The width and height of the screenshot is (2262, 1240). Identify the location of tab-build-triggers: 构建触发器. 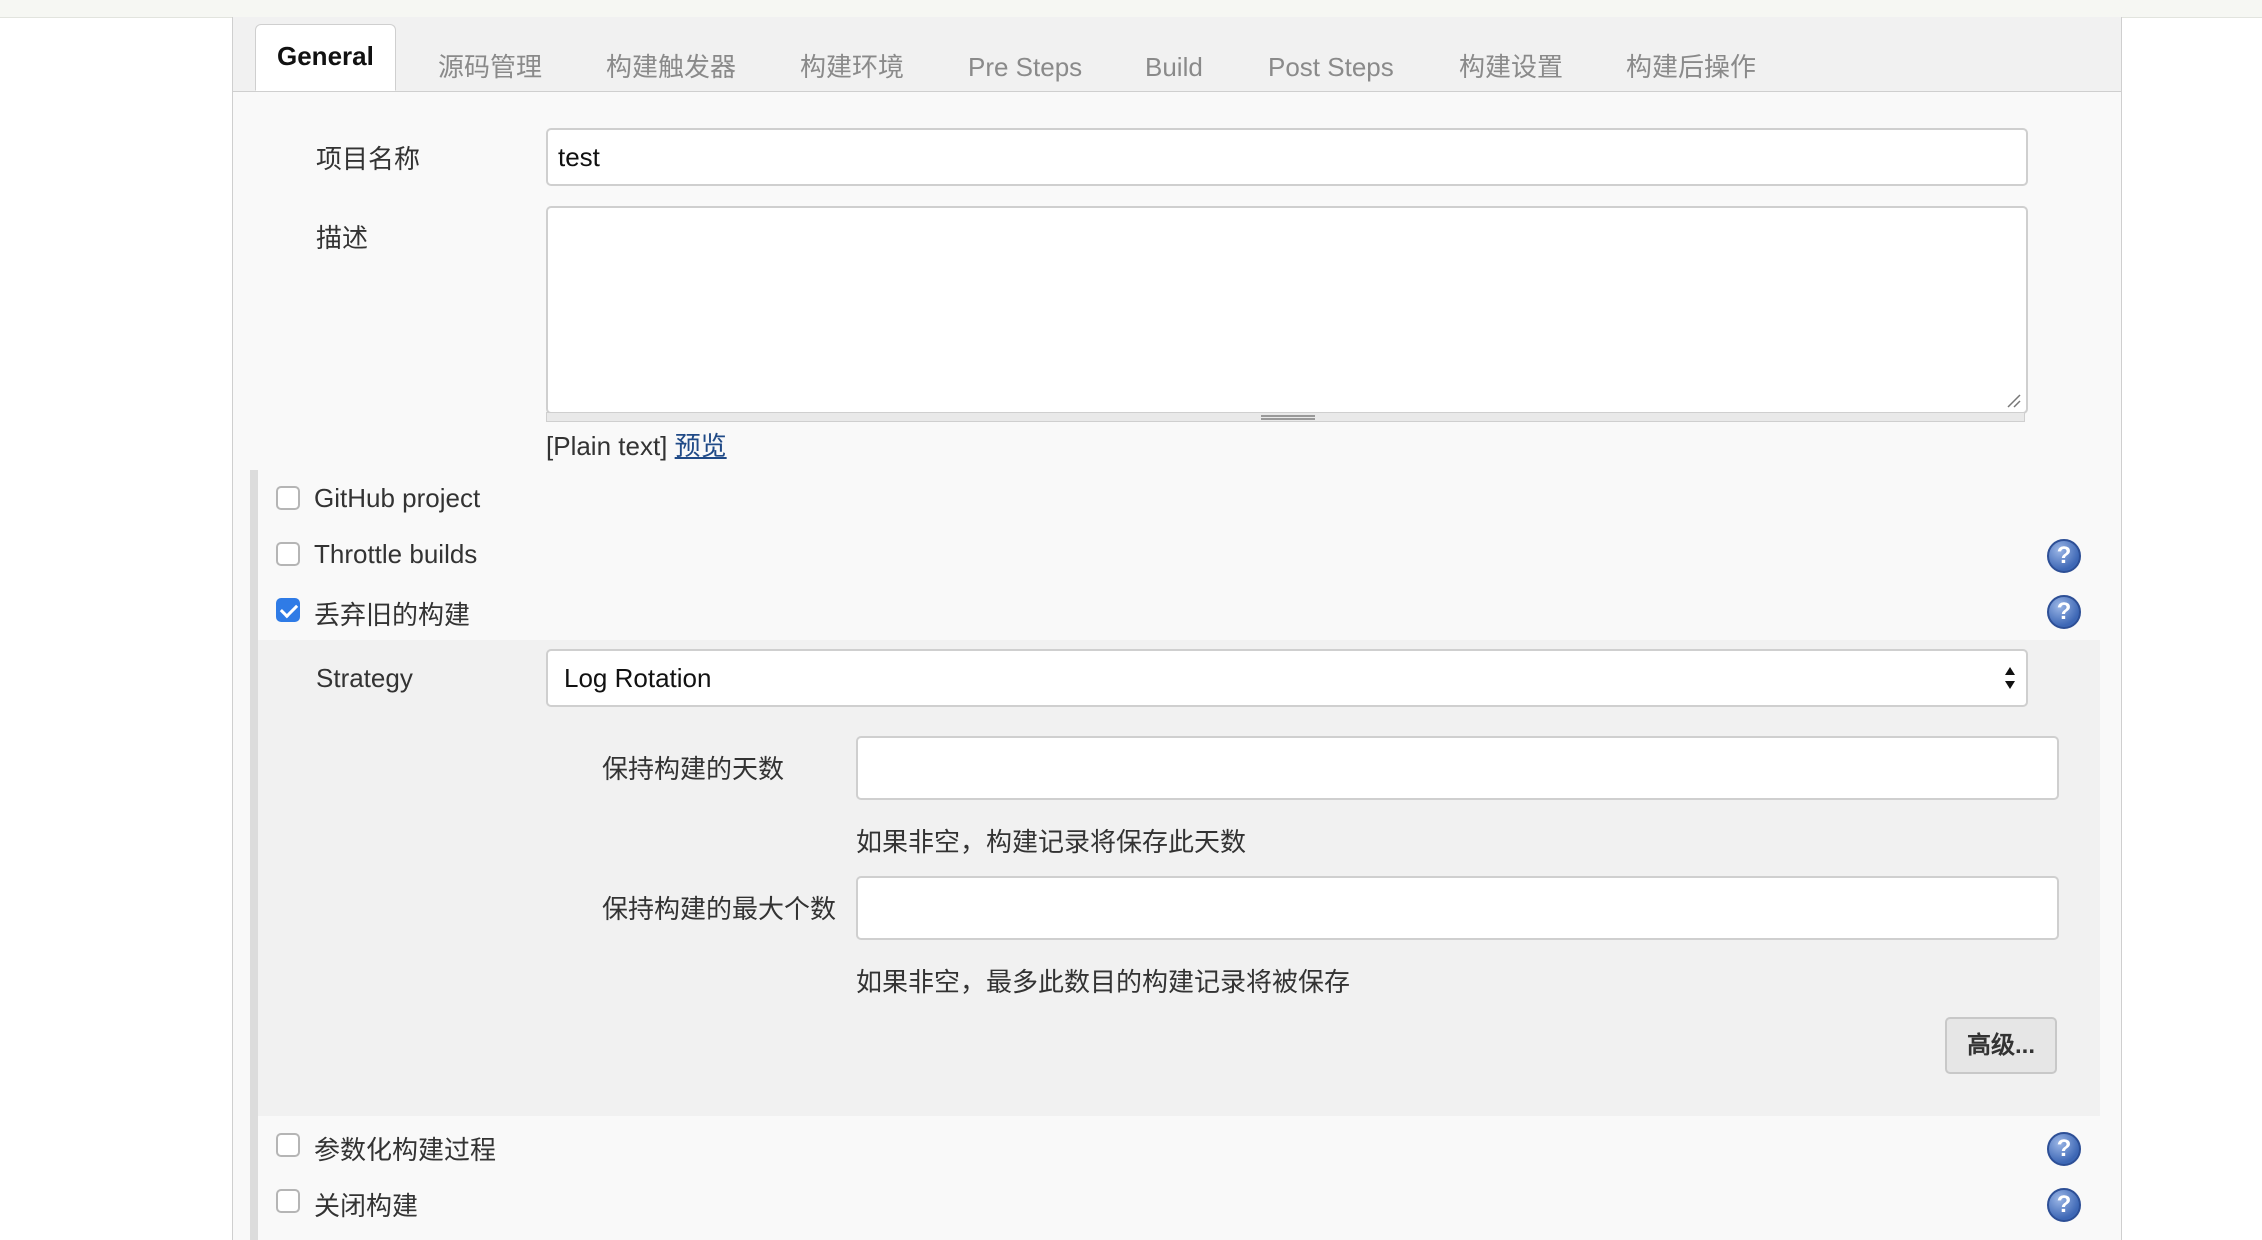
(671, 65).